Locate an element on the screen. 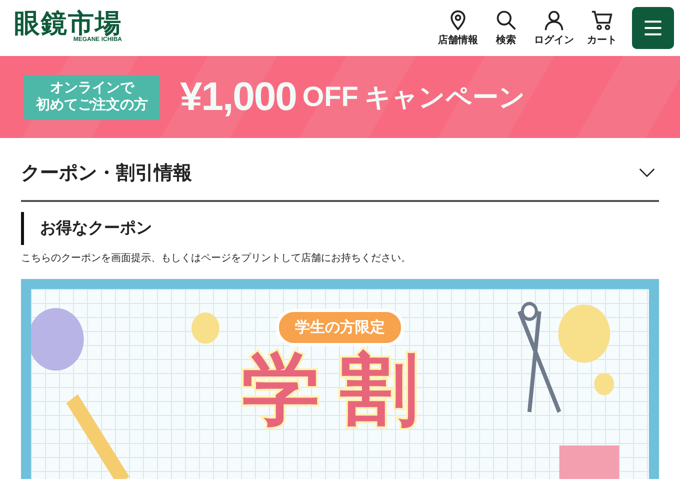 The image size is (680, 480). nav-link: 検索 is located at coordinates (506, 28).